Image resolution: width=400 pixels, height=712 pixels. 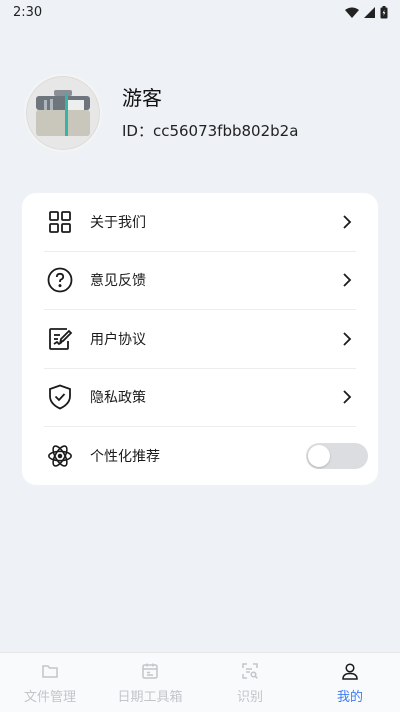 What do you see at coordinates (319, 456) in the screenshot?
I see `toggle-knob` at bounding box center [319, 456].